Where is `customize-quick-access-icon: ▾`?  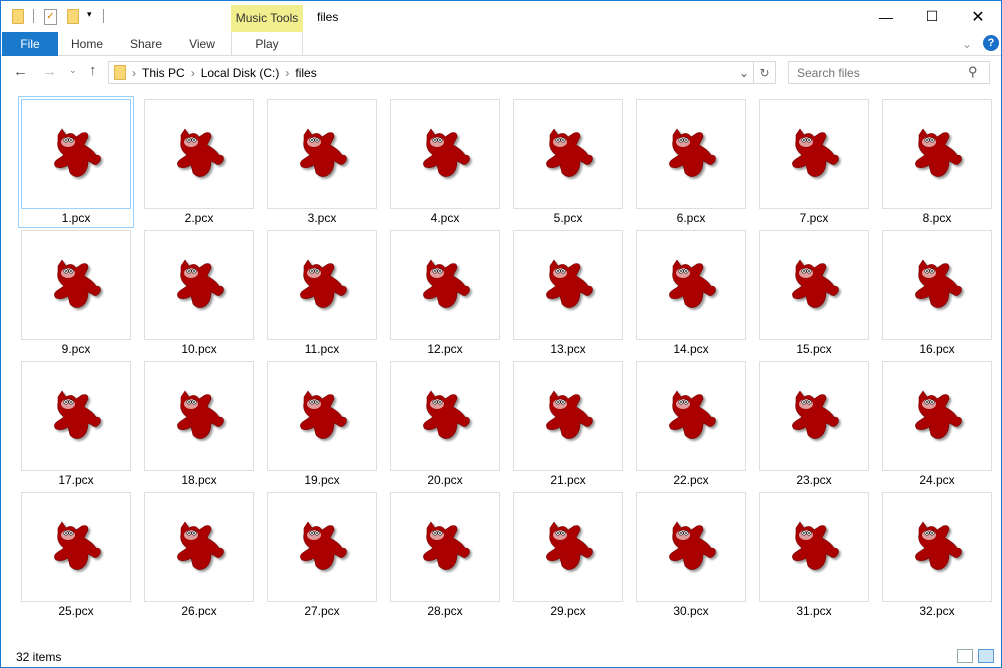 customize-quick-access-icon: ▾ is located at coordinates (89, 17).